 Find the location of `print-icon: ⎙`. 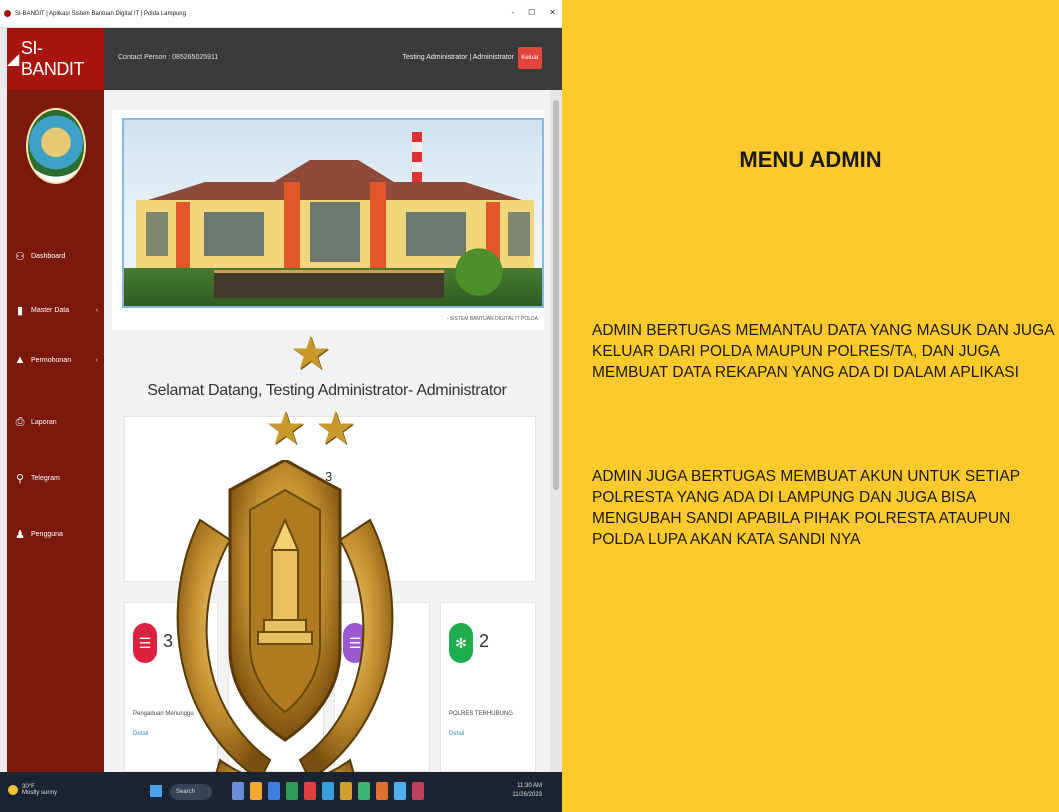

print-icon: ⎙ is located at coordinates (20, 421).